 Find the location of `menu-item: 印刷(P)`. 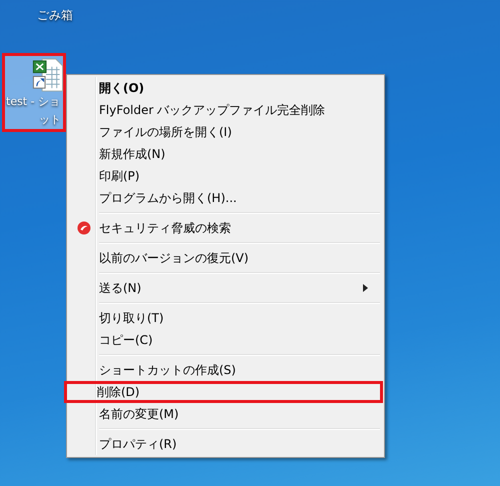

menu-item: 印刷(P) is located at coordinates (225, 176).